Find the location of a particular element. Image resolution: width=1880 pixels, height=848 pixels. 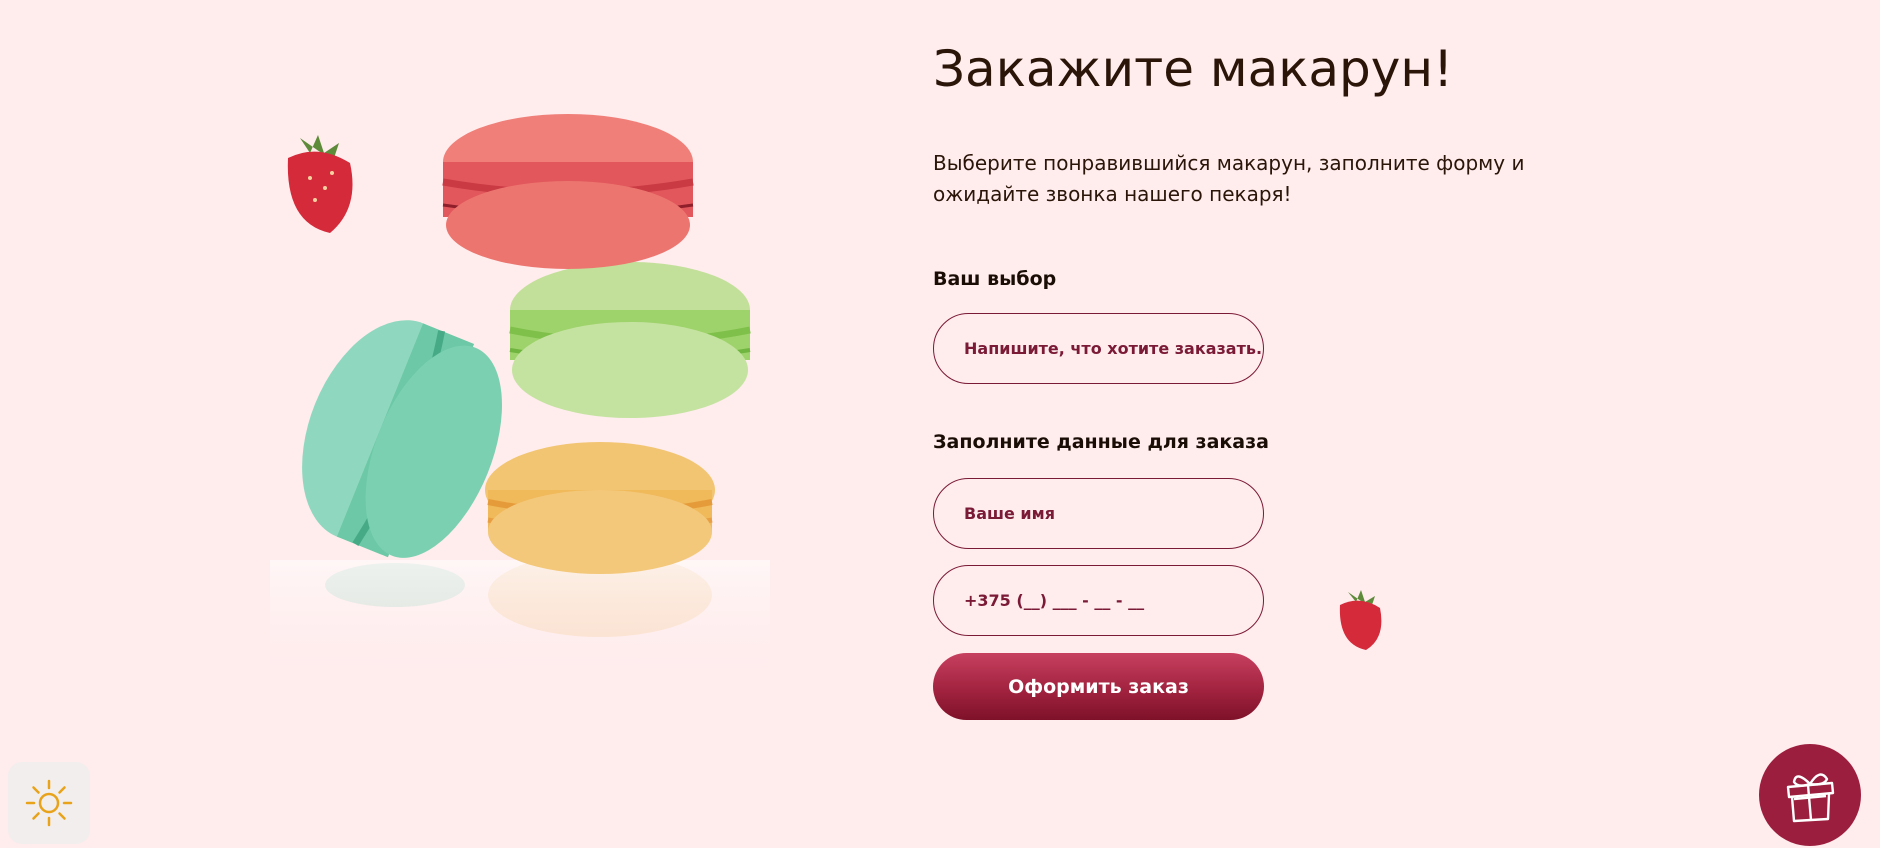

phone-input is located at coordinates (1098, 600).